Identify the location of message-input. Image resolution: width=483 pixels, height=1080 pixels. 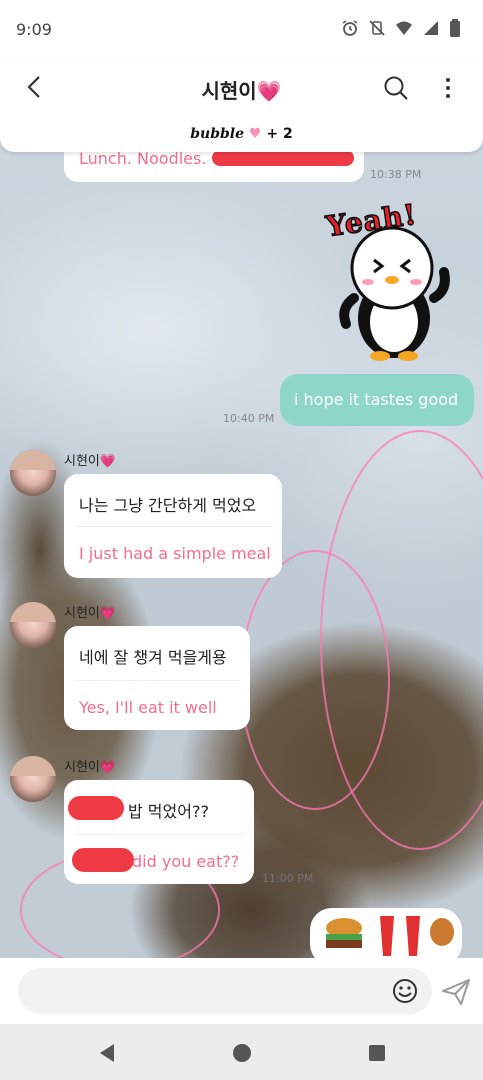
(225, 991).